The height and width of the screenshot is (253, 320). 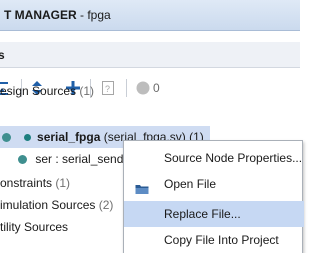 What do you see at coordinates (26, 183) in the screenshot?
I see `tree-item-label: onstraints` at bounding box center [26, 183].